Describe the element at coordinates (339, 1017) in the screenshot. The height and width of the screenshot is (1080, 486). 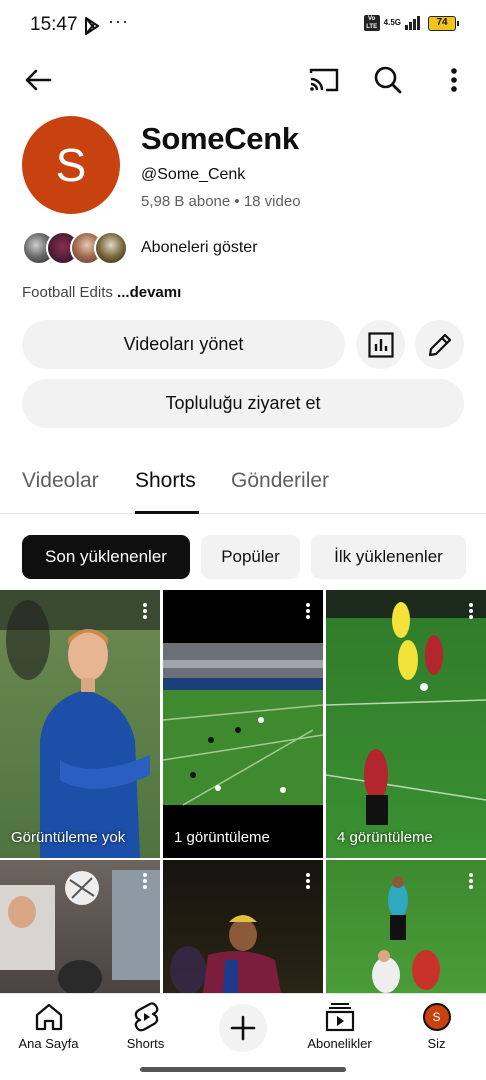
I see `subscriptions-icon` at that location.